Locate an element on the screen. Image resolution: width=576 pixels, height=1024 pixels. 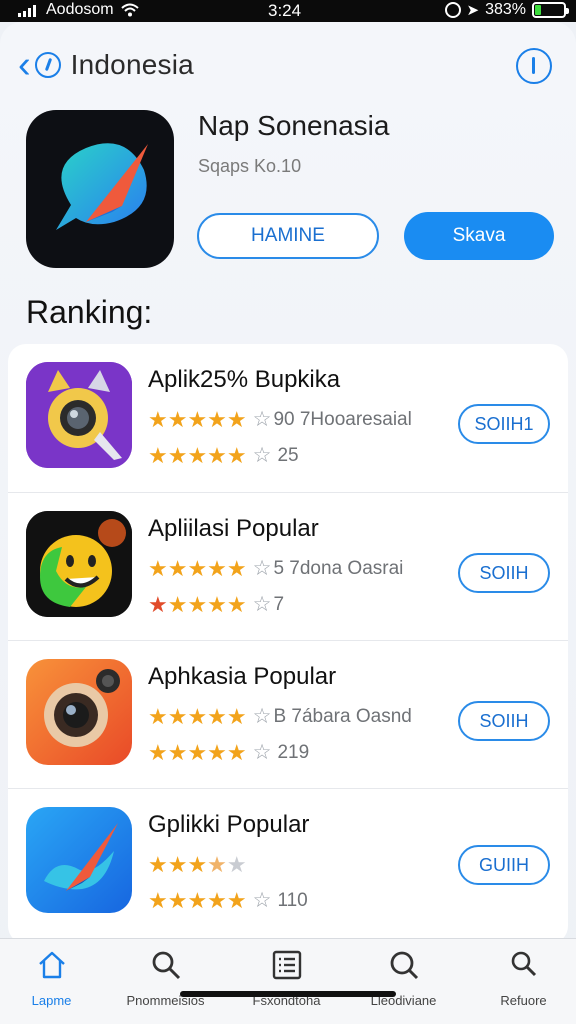
featured-app-title: Nap Sonenasia is located at coordinates (294, 125).